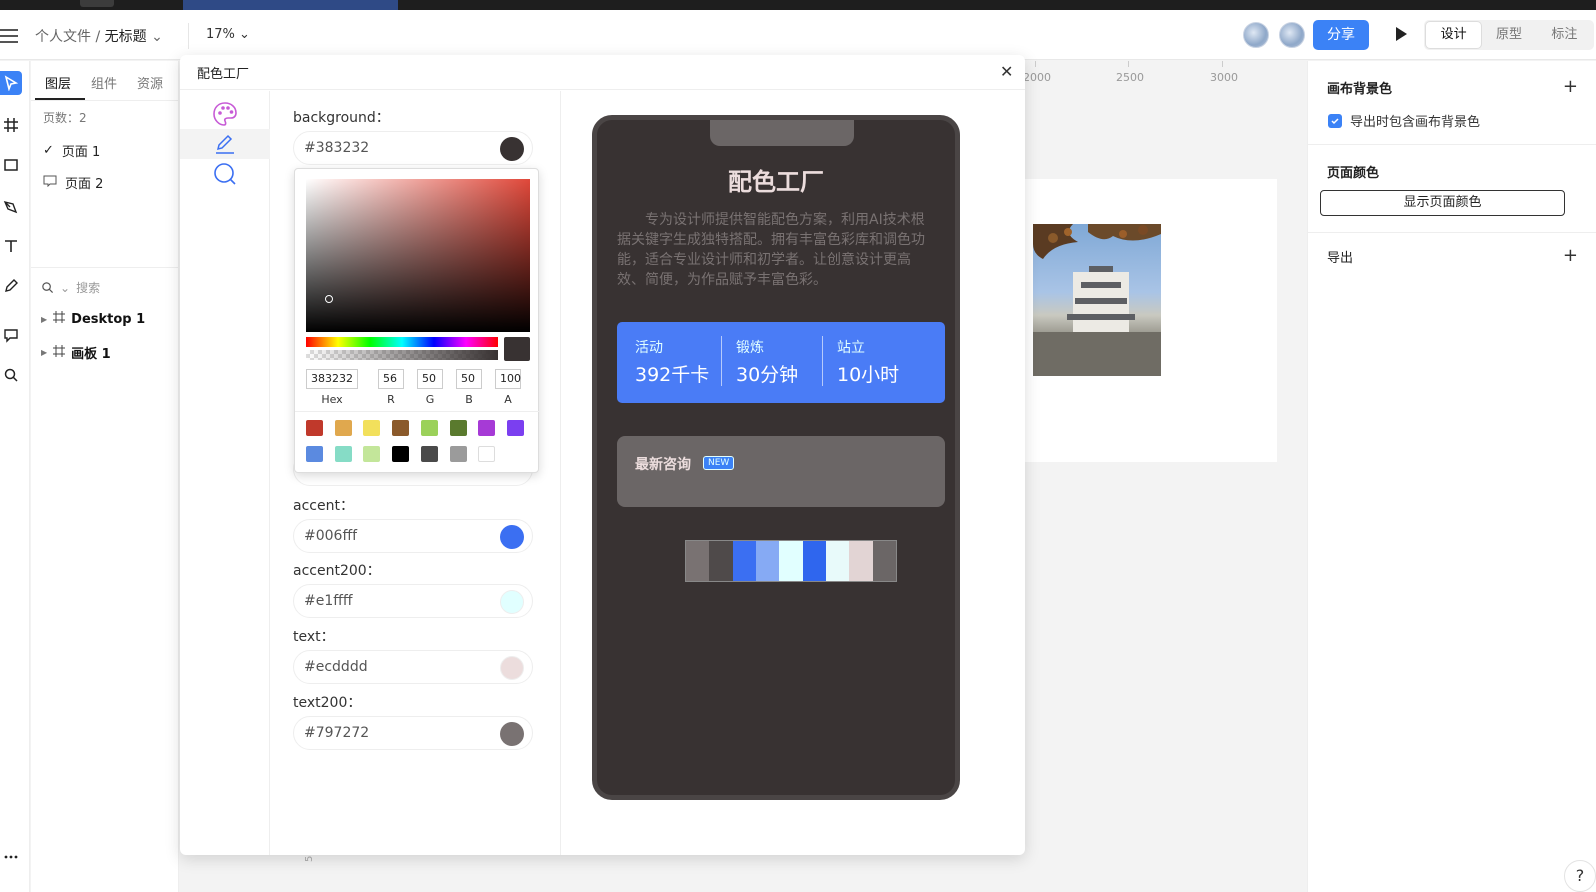 This screenshot has height=892, width=1596. I want to click on search-tool-icon, so click(11, 375).